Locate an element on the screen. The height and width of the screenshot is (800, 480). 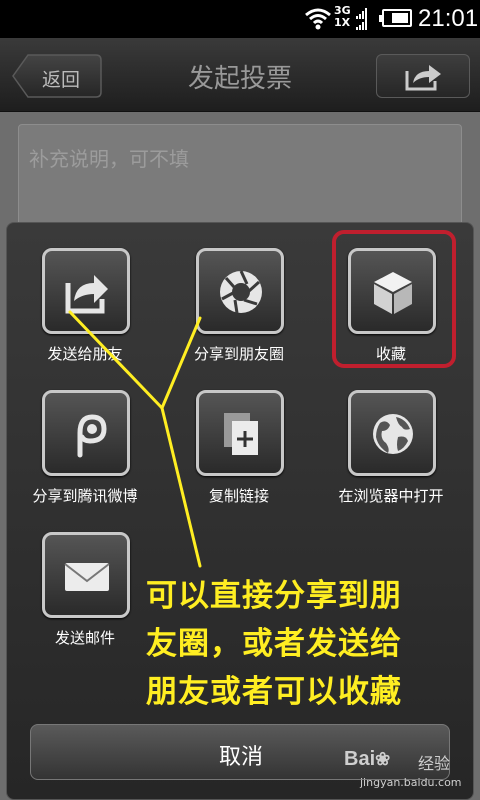
share-item-send-to-friend: 发送给朋友 is located at coordinates (85, 292).